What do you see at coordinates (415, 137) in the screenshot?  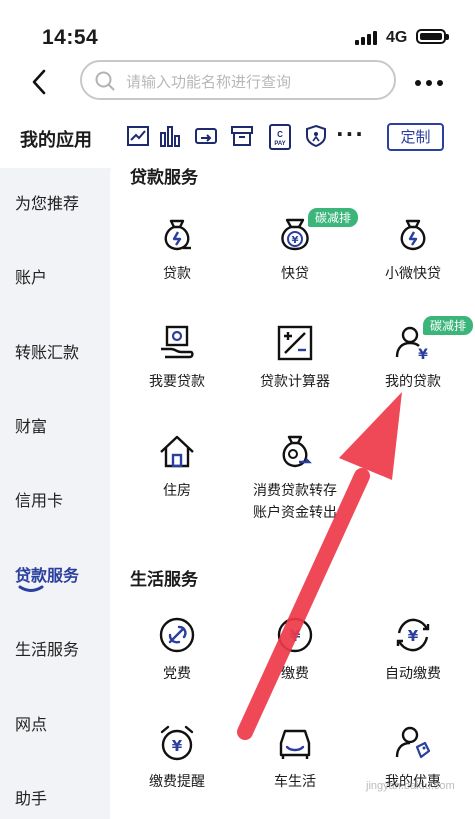 I see `customize-button: 定制` at bounding box center [415, 137].